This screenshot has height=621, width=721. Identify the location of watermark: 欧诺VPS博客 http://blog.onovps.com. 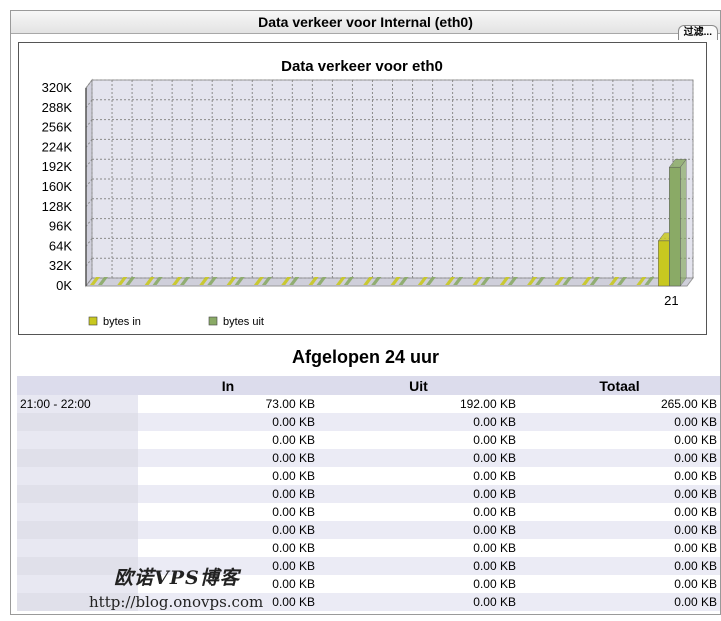
(176, 587).